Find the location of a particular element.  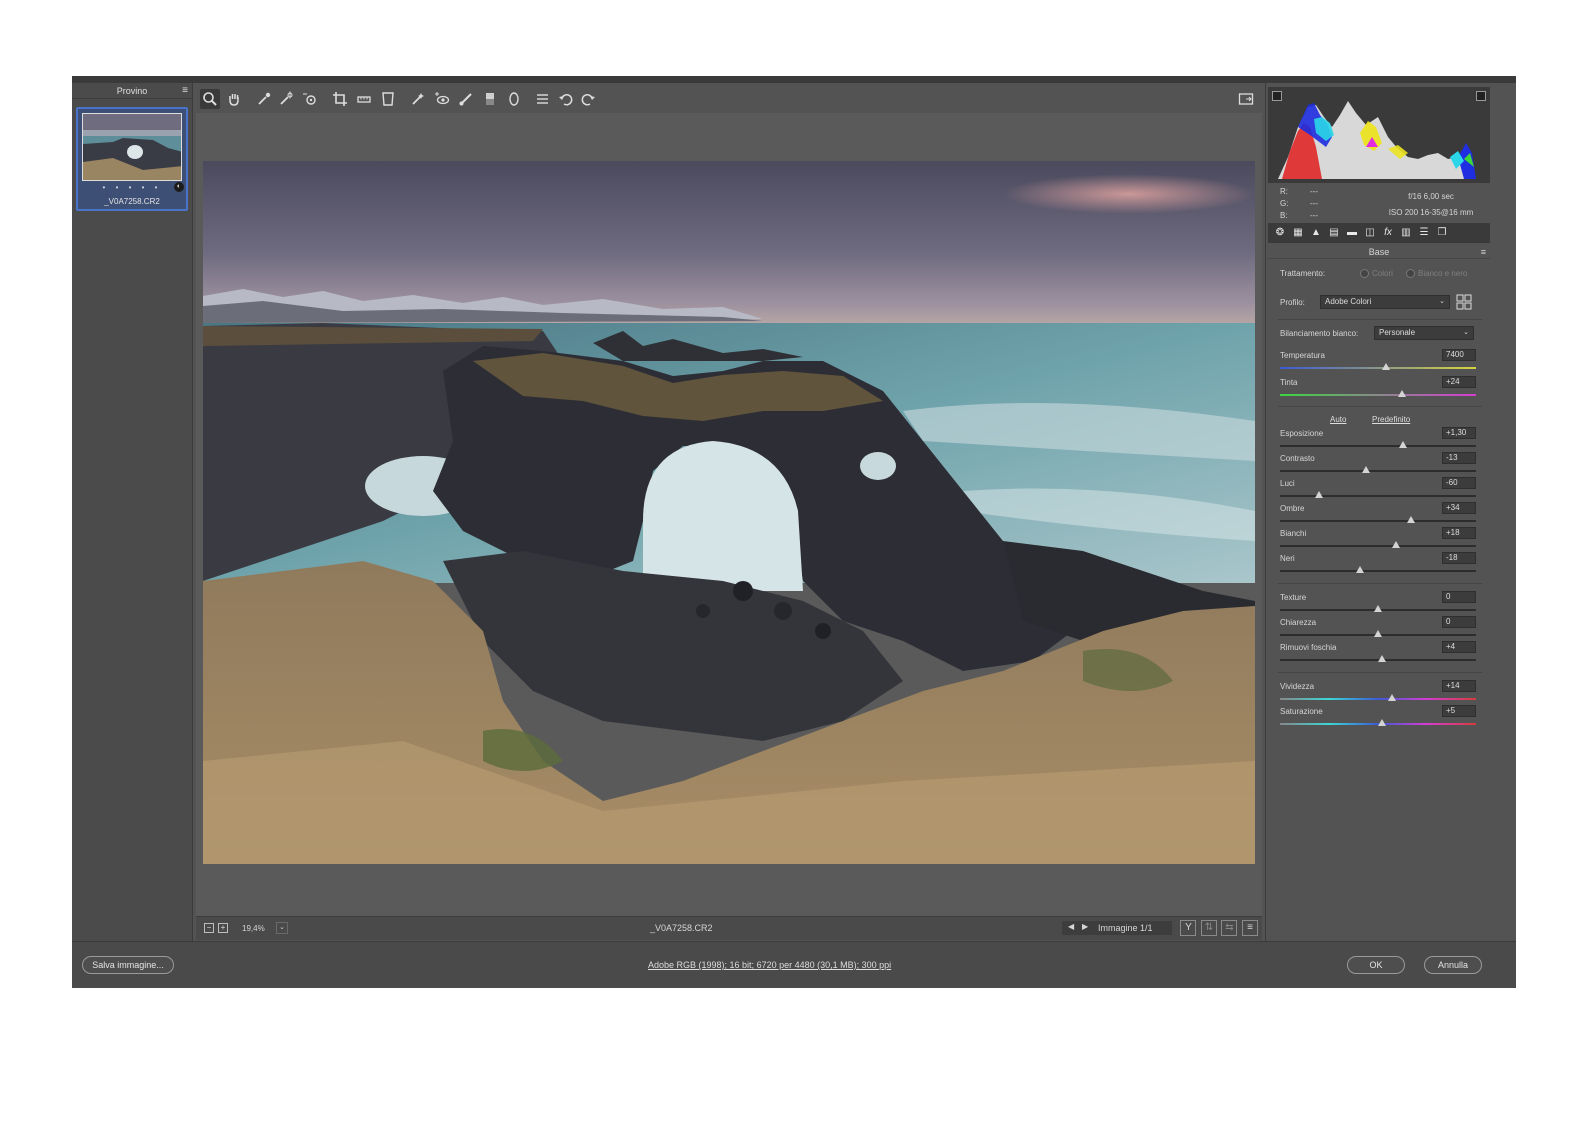

slider-value-input: +34 is located at coordinates (1459, 508).